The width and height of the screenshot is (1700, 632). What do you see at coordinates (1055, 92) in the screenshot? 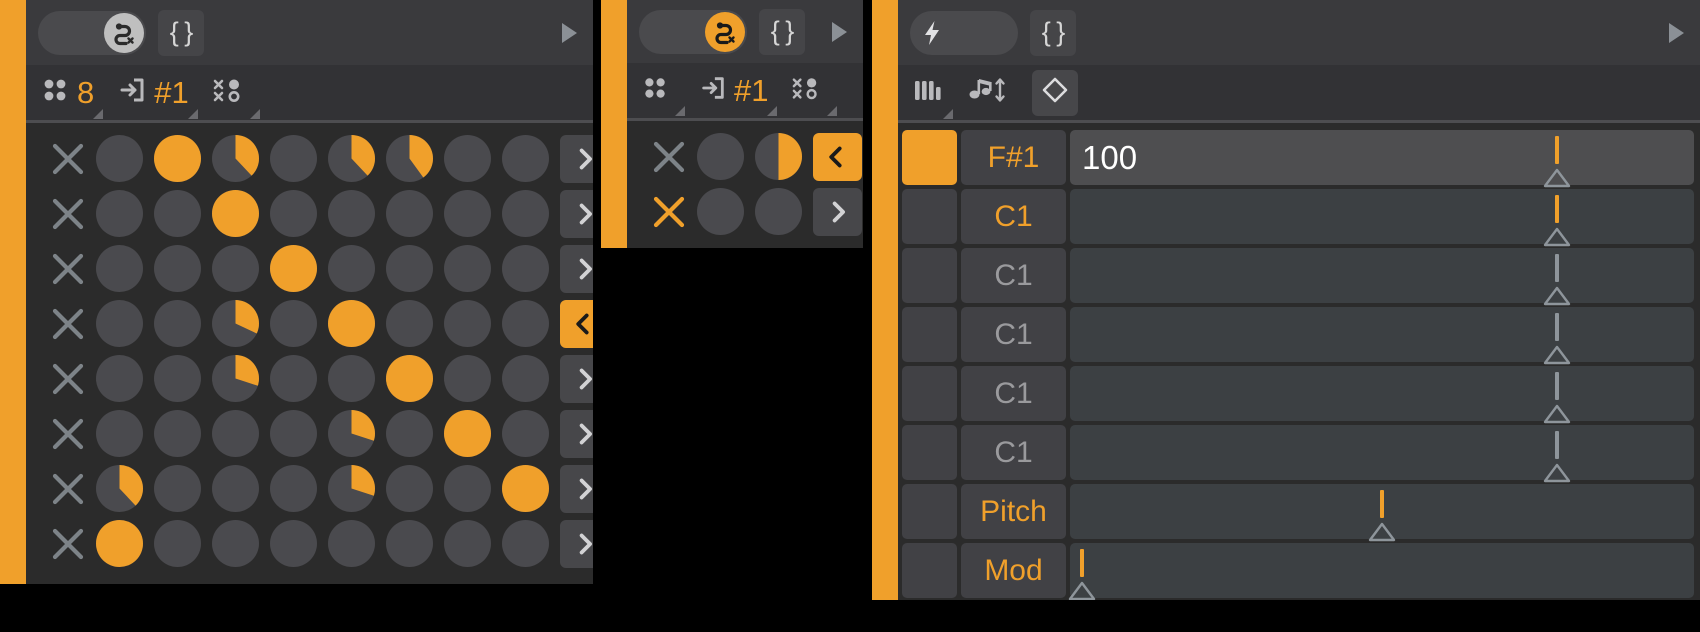
I see `velocity-shape-button` at bounding box center [1055, 92].